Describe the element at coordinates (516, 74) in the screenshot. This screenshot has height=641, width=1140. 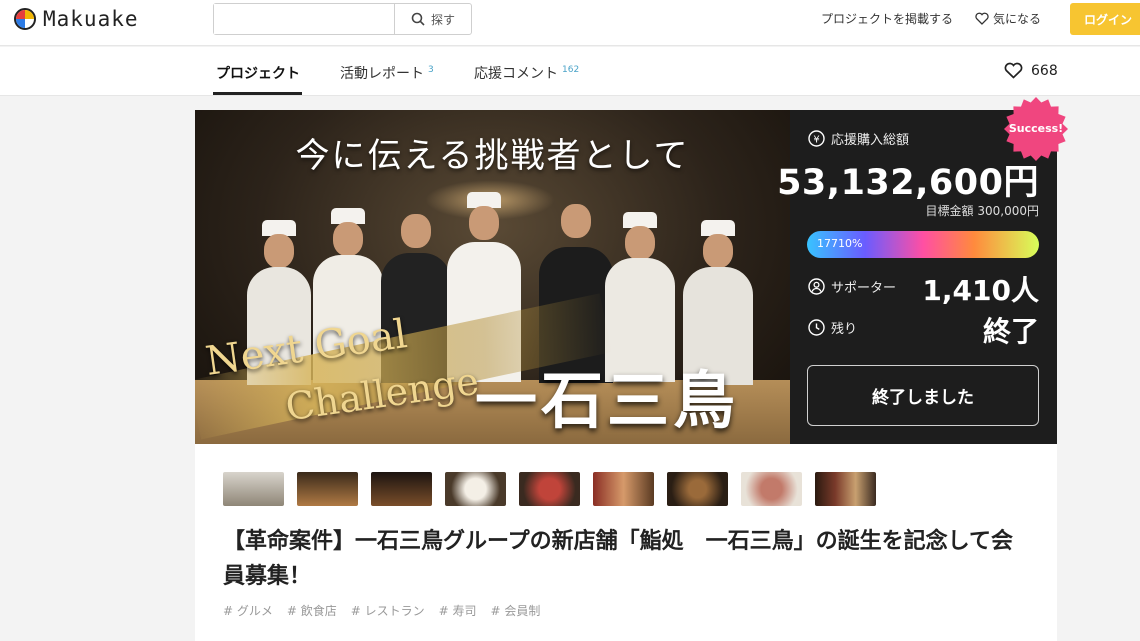
I see `tab-label: 応援コメント` at that location.